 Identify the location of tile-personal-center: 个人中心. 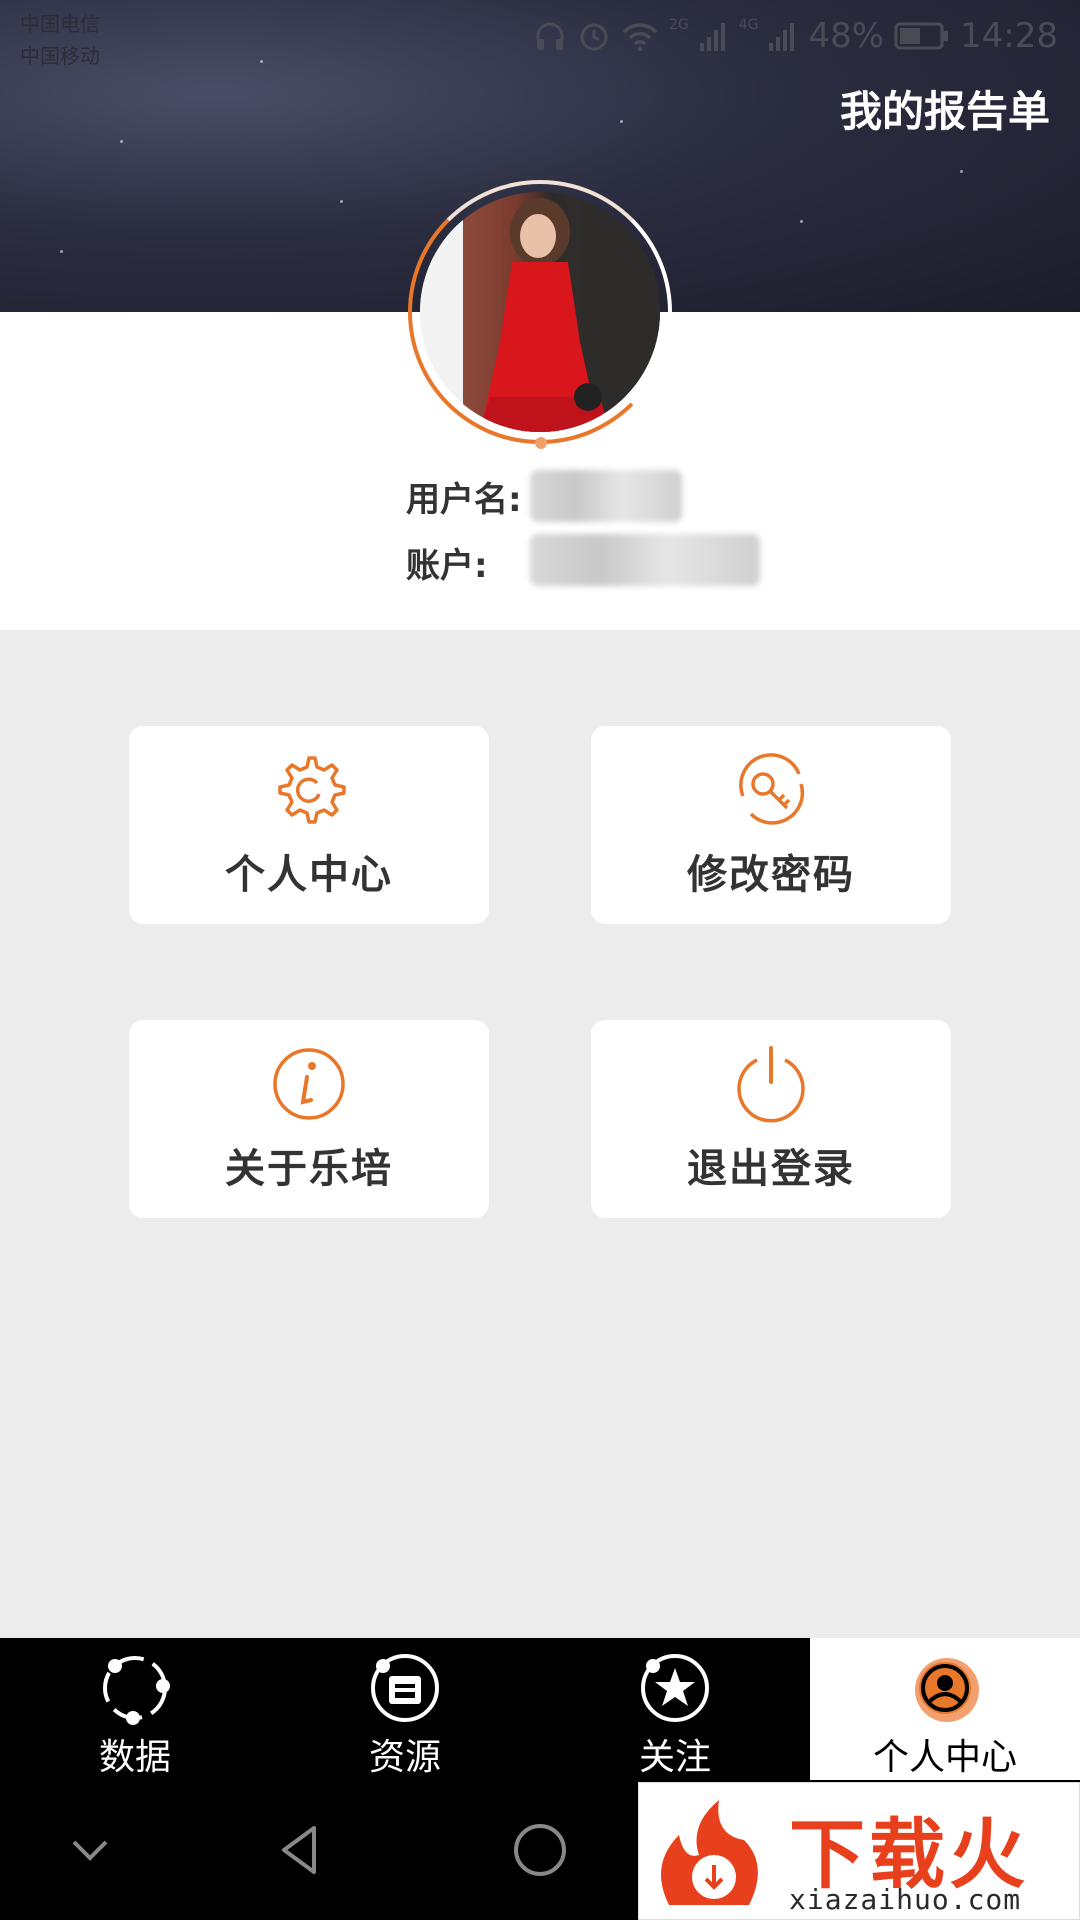
(309, 825).